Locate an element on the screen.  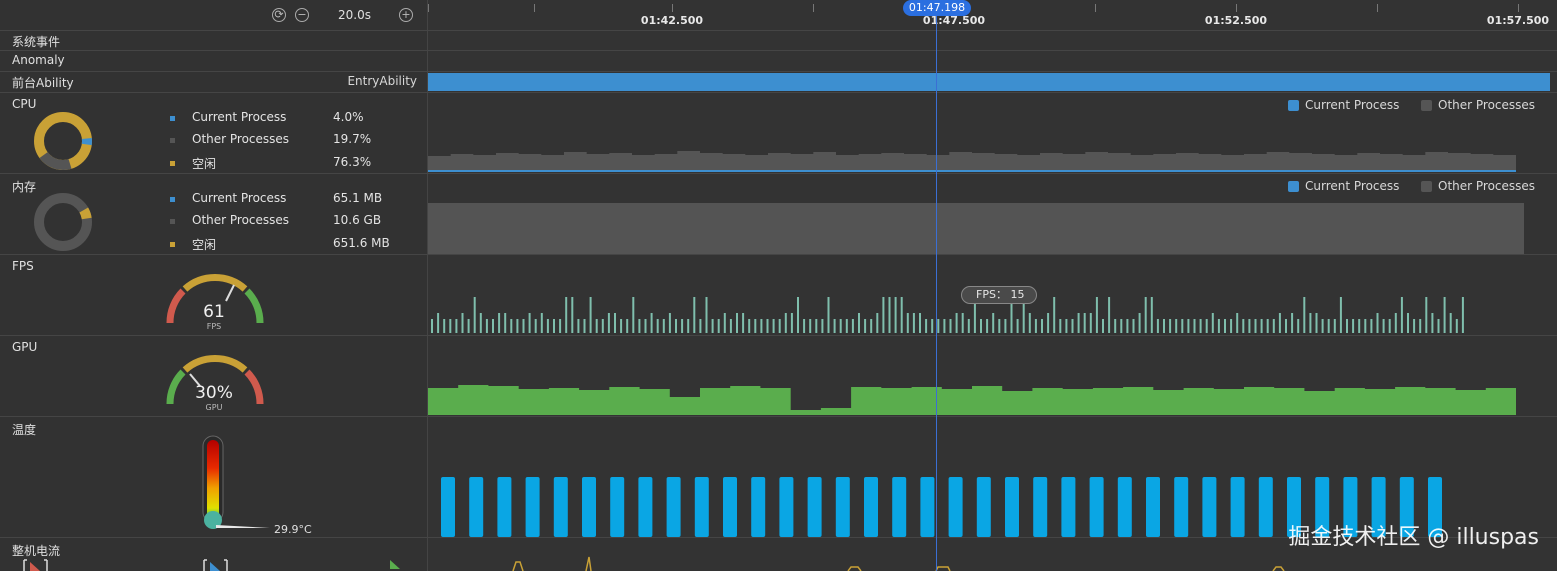
time-axis: 01:42.500 01:47.500 01:52.500 01:57.500 is located at coordinates (992, 15).